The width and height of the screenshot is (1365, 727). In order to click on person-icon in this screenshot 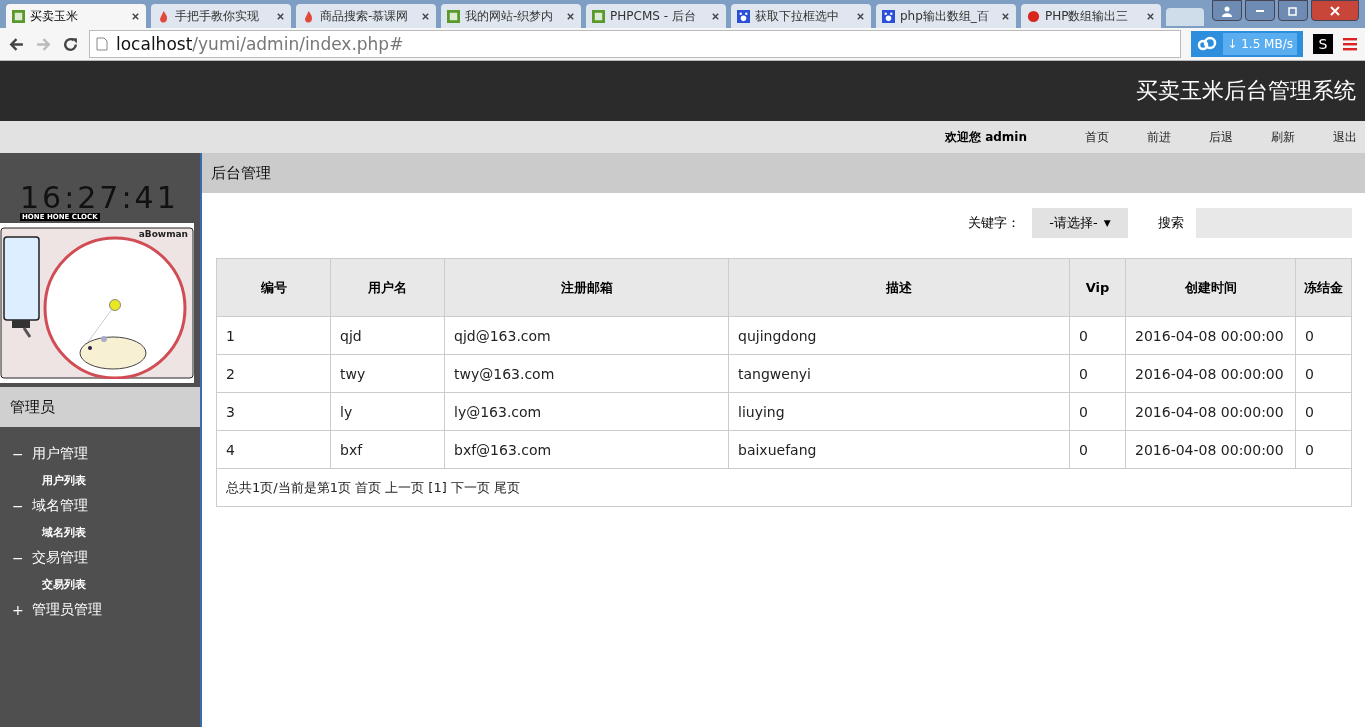, I will do `click(1227, 10)`.